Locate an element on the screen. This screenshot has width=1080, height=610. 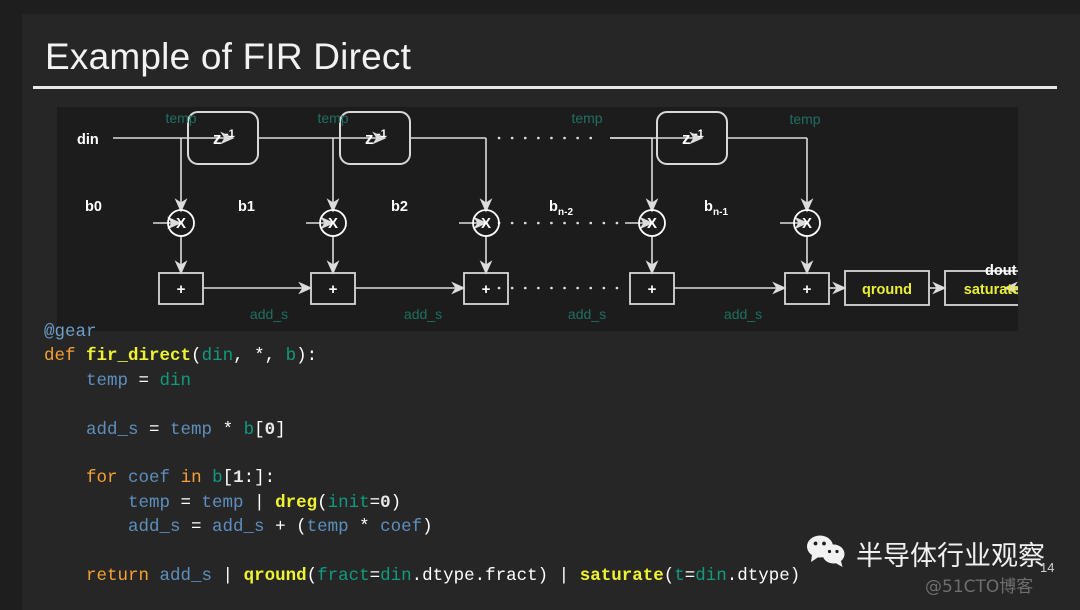
code-token: + ( is located at coordinates (285, 527).